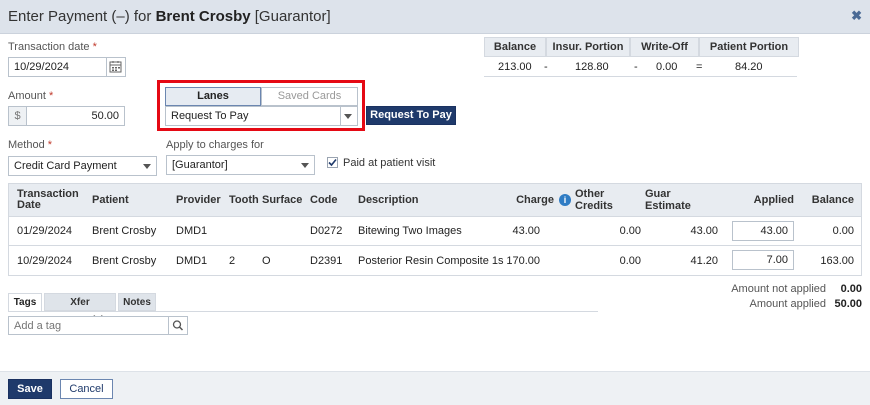 The image size is (870, 405). I want to click on tag-input, so click(88, 325).